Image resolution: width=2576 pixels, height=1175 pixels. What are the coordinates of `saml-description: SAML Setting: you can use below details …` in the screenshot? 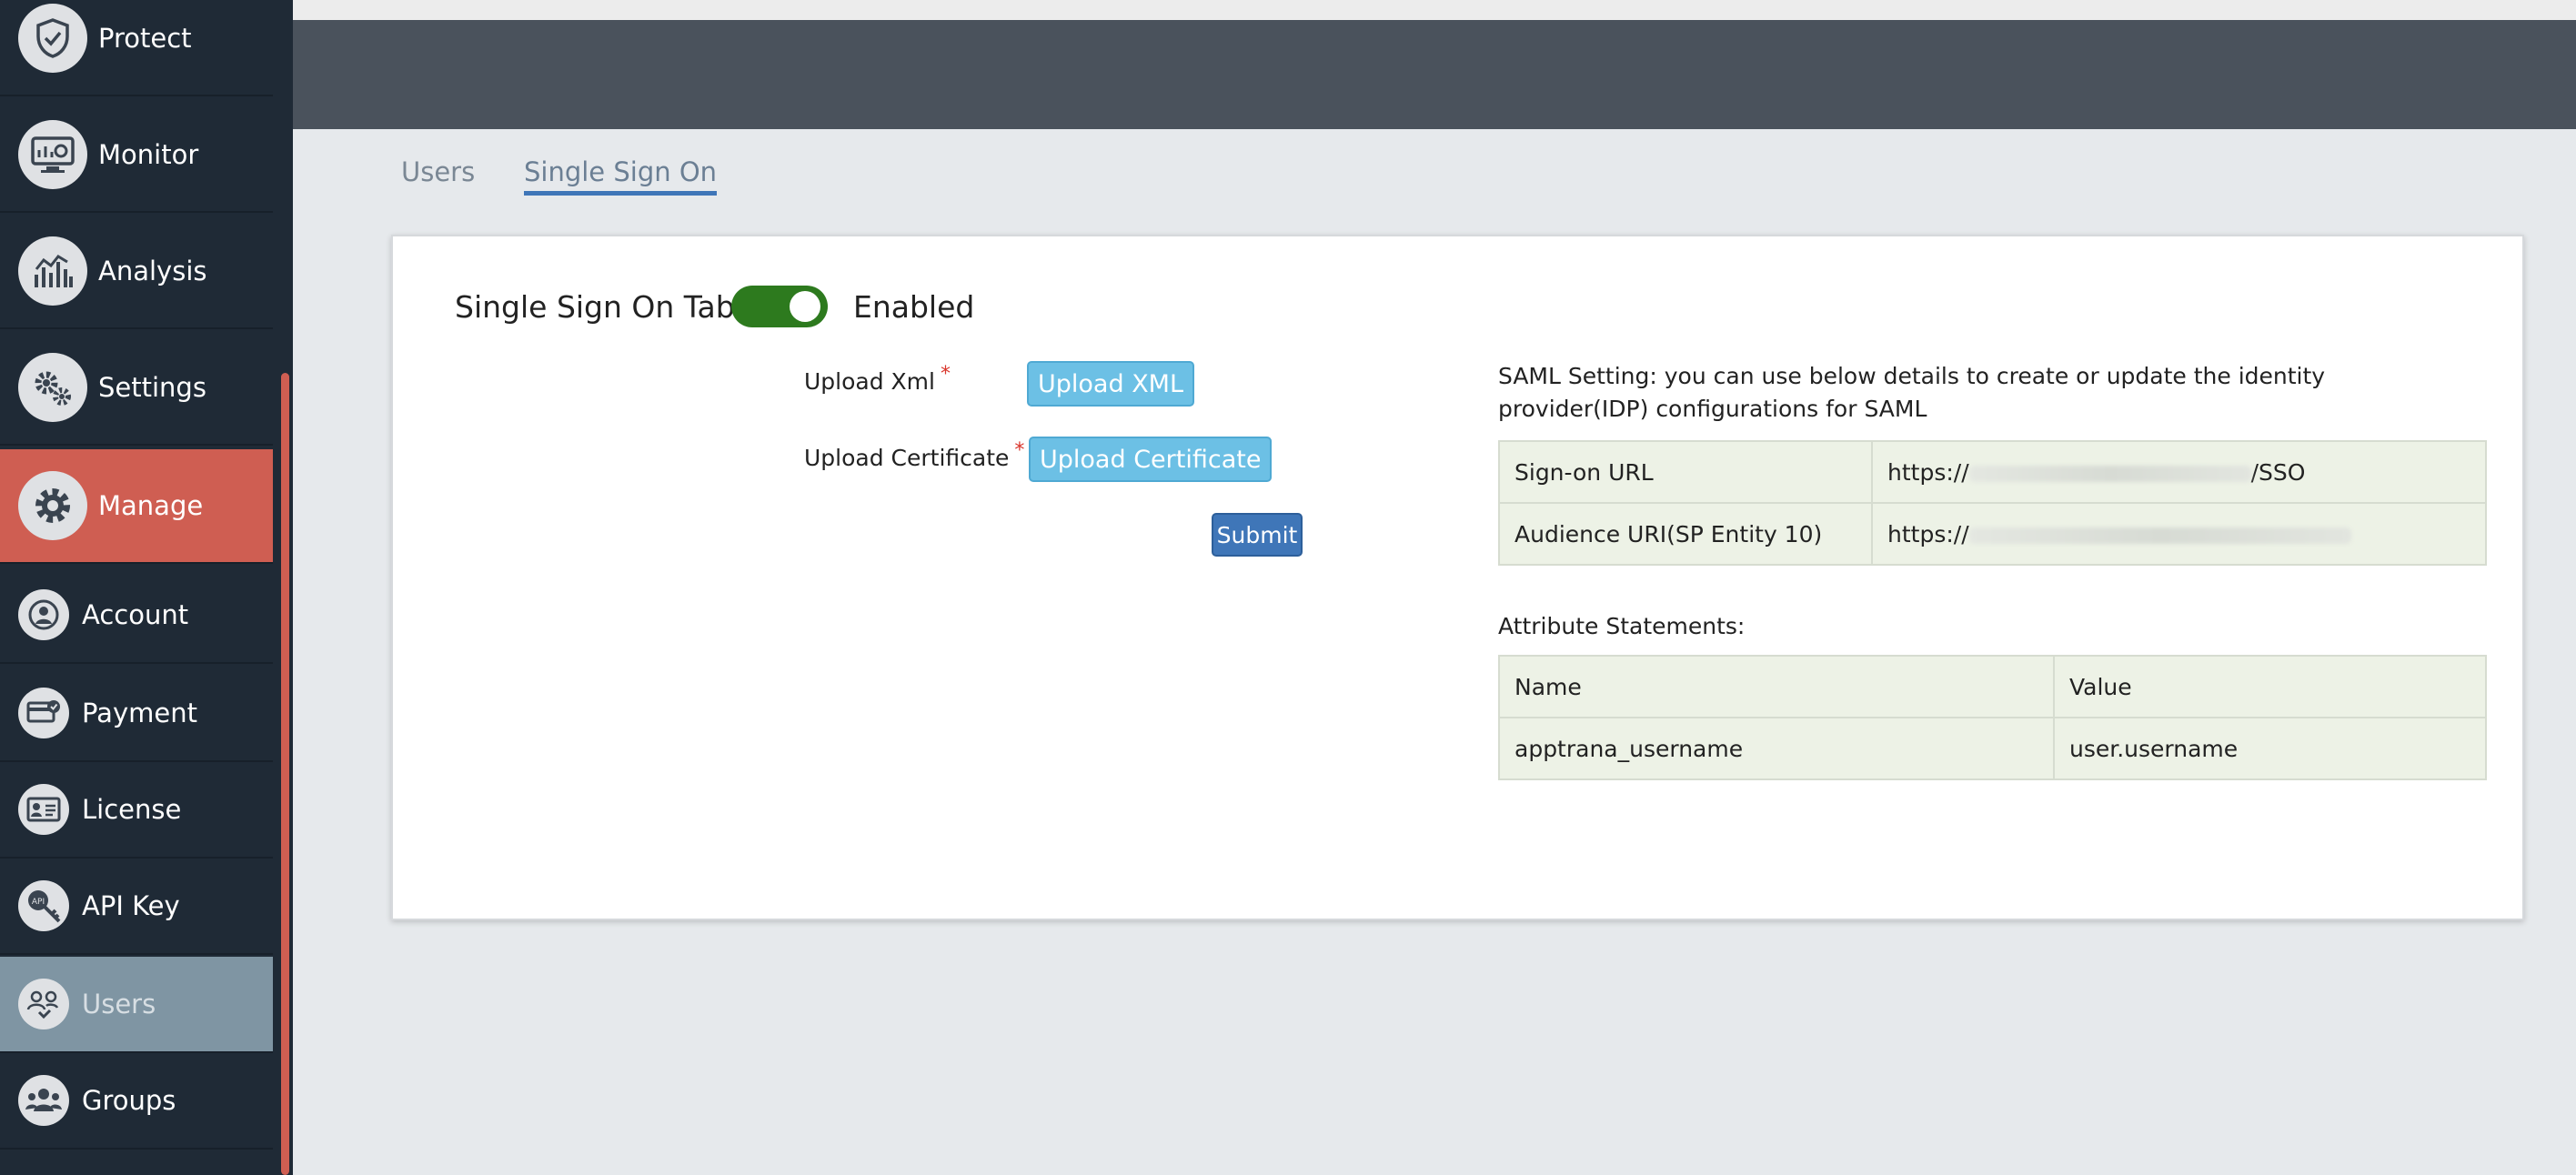 It's located at (1912, 392).